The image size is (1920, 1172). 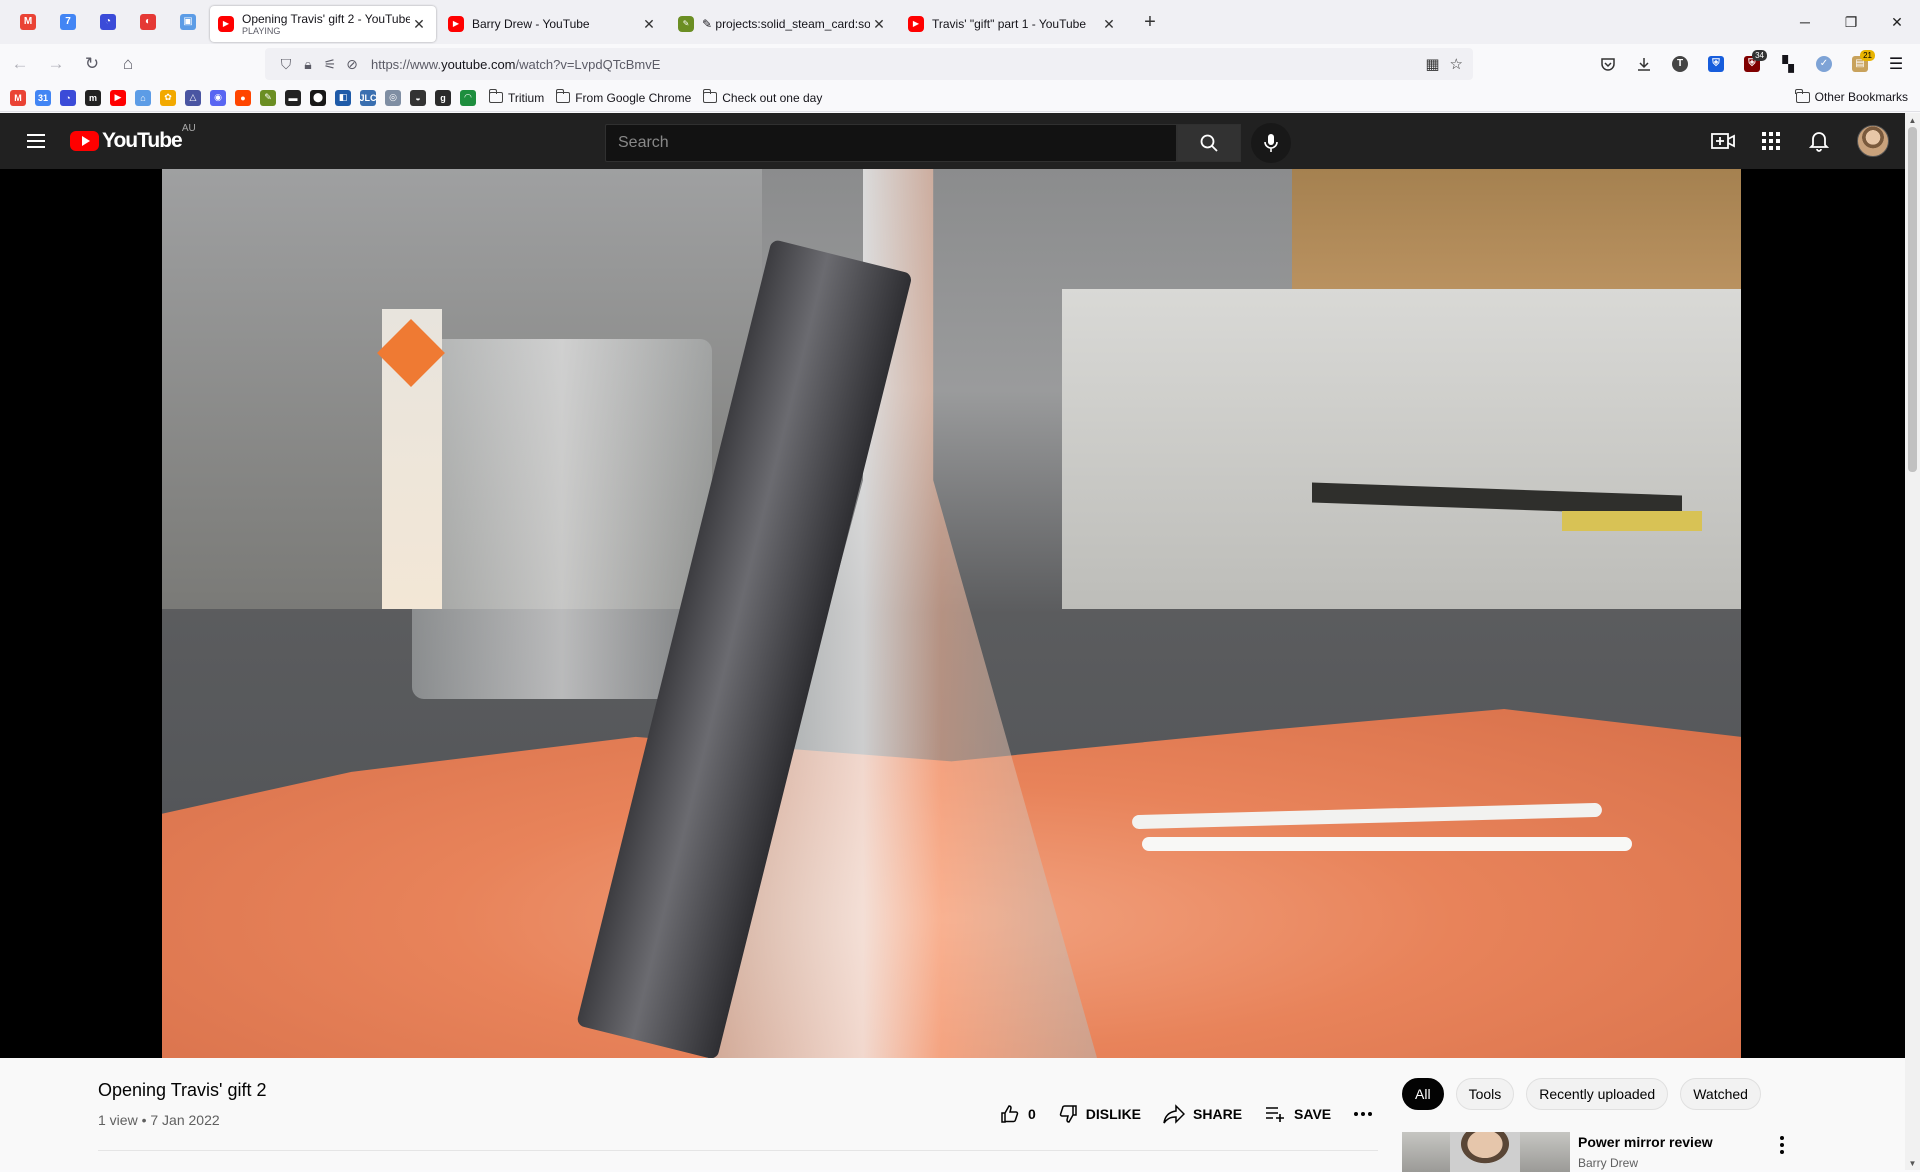 I want to click on bookmark-favicon-icon: ✿, so click(x=168, y=97).